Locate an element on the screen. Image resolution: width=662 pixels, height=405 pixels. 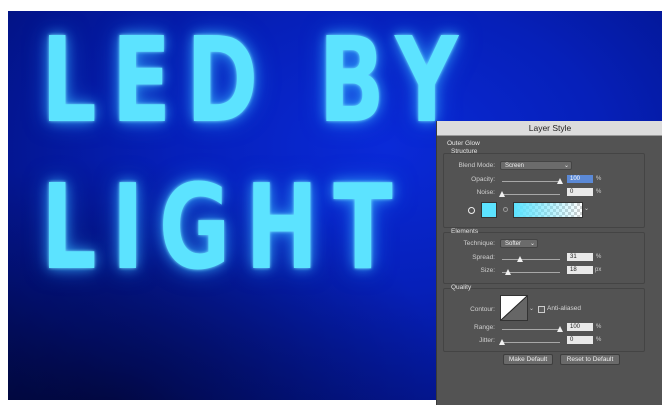
reset-to-default-button: Reset to Default is located at coordinates (590, 359).